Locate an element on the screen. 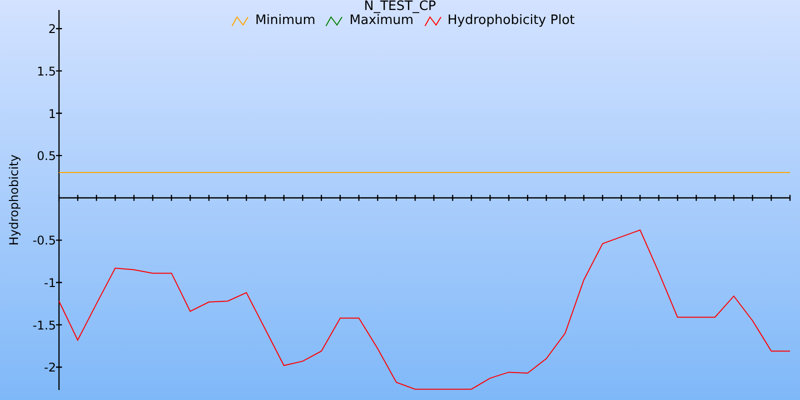 Image resolution: width=800 pixels, height=400 pixels. chart-title: N_TEST_CP is located at coordinates (400, 6).